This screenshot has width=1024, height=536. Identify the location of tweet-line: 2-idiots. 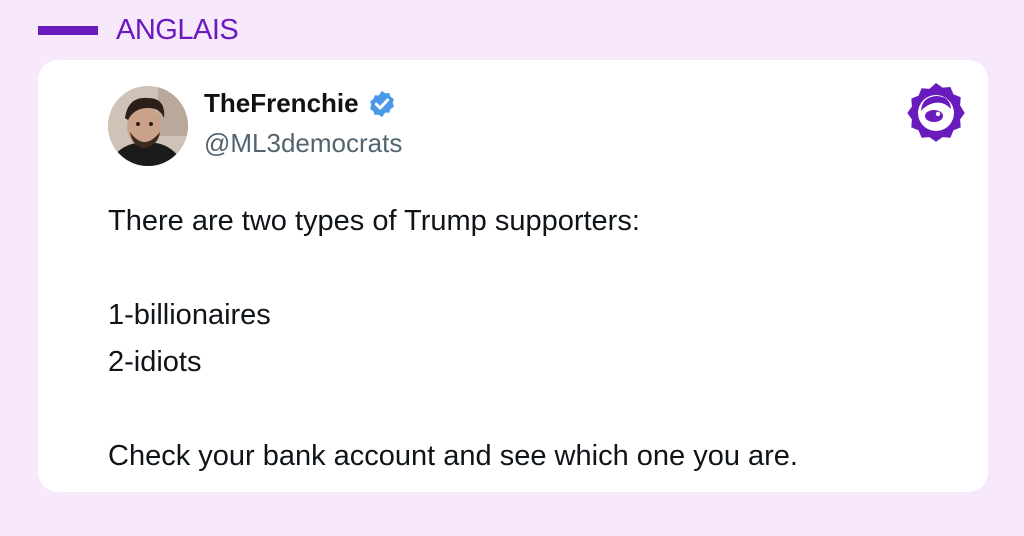
(155, 362).